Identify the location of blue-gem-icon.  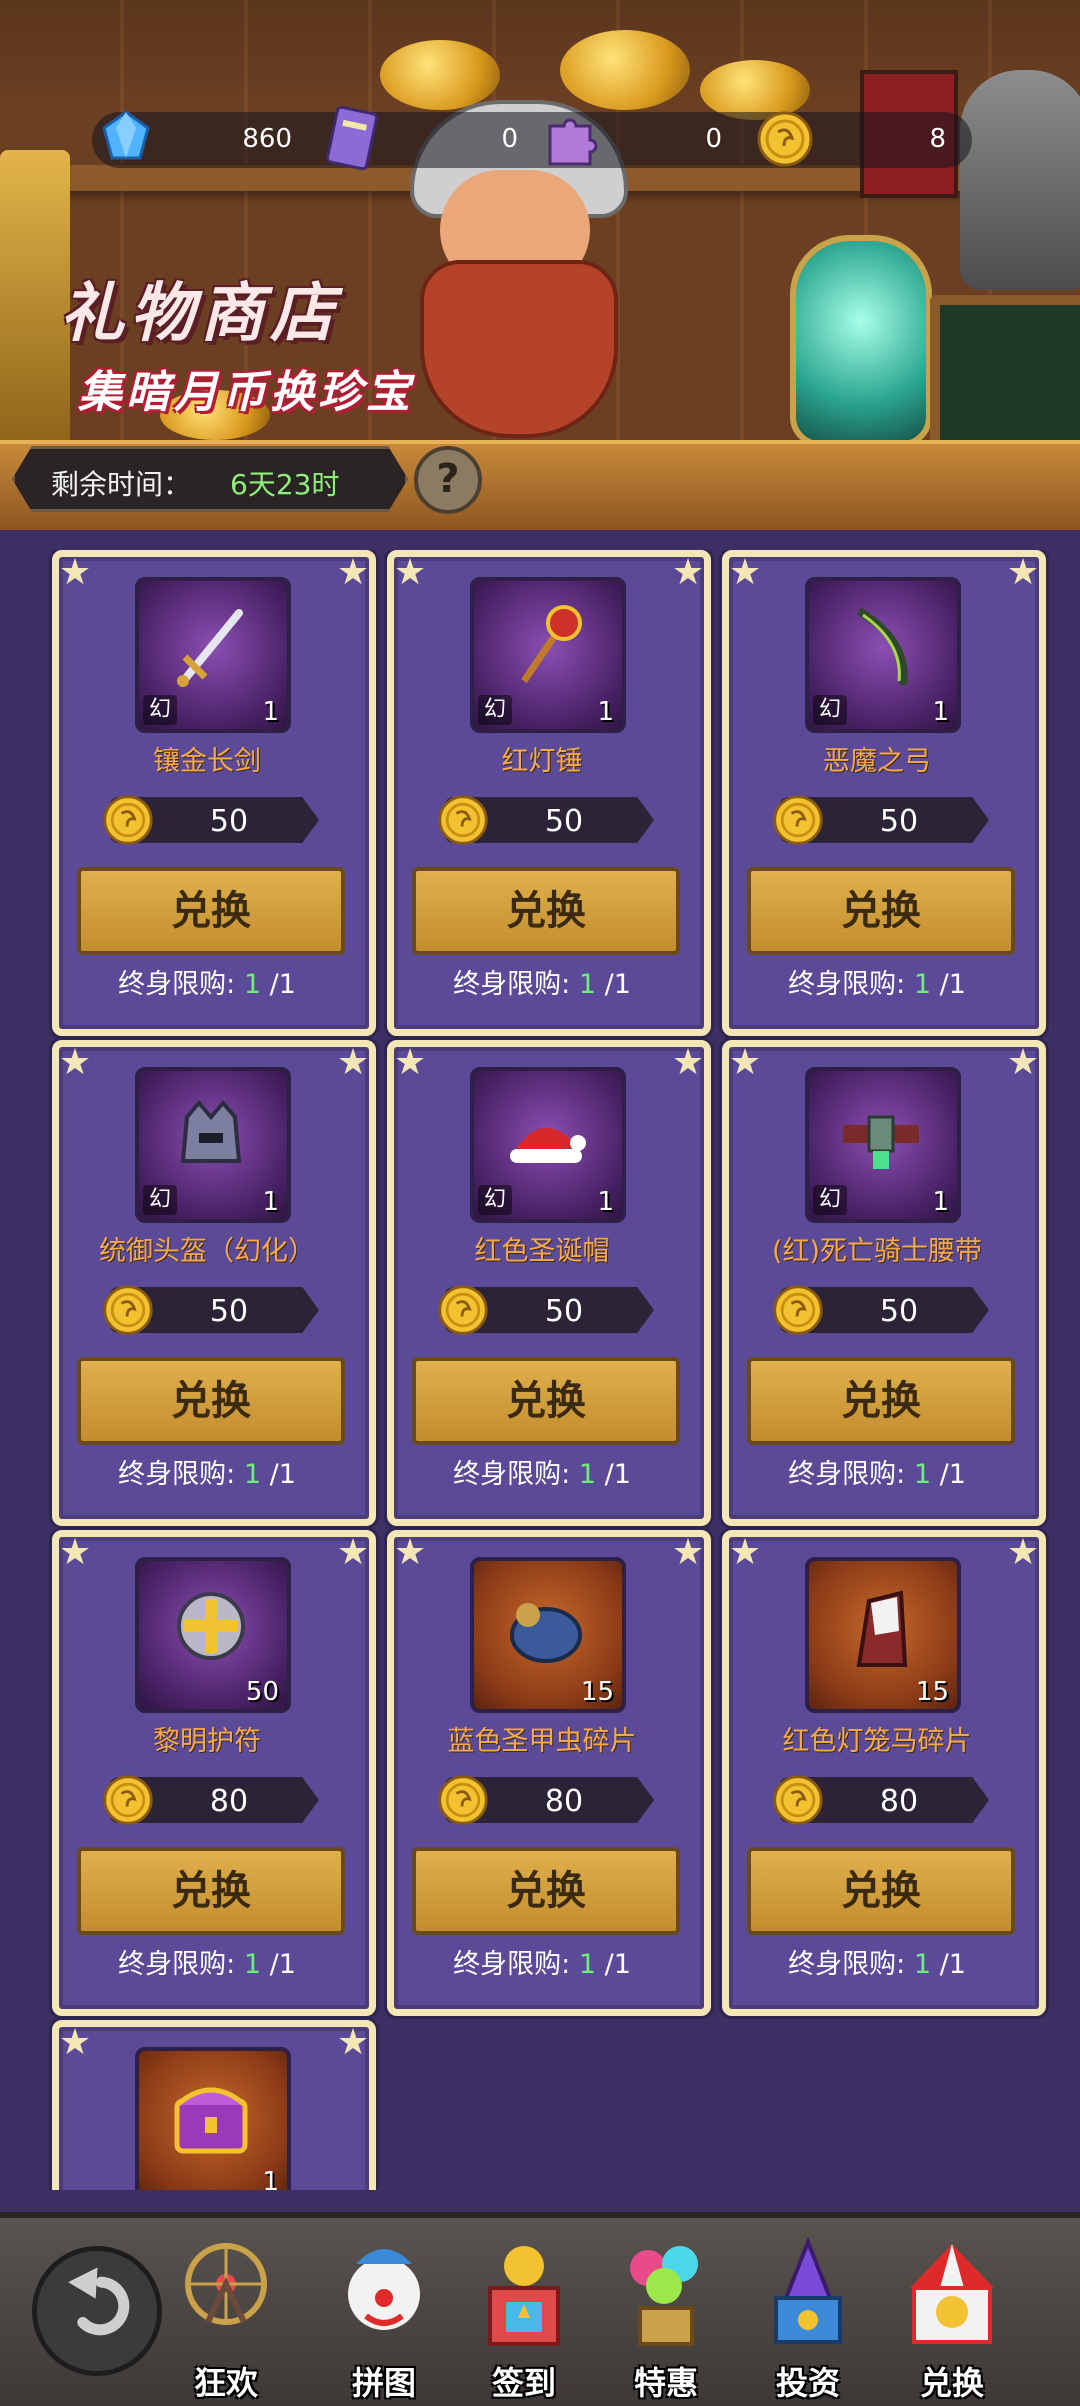
(126, 135).